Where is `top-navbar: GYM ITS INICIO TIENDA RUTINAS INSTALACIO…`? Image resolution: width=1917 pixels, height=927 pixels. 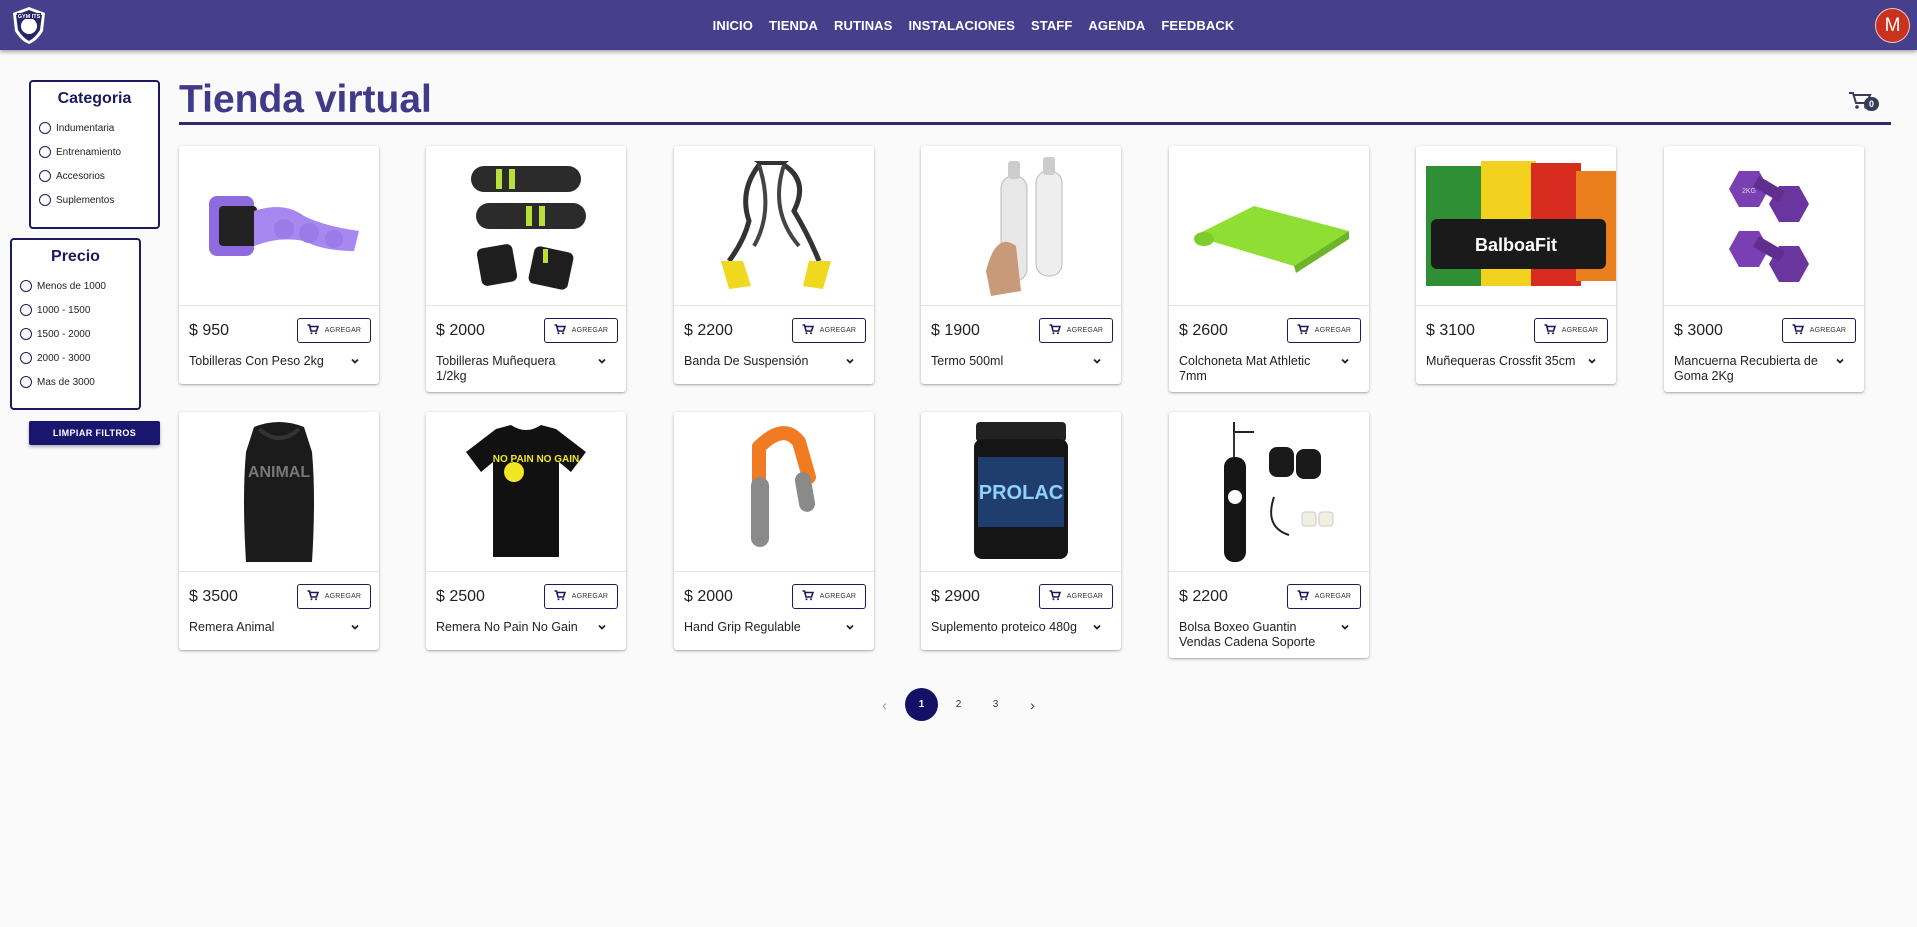
top-navbar: GYM ITS INICIO TIENDA RUTINAS INSTALACIO… is located at coordinates (958, 25).